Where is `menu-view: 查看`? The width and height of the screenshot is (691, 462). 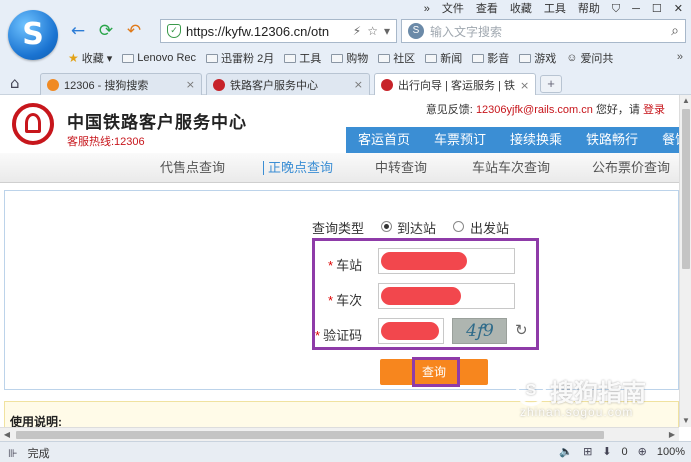
menu-view: 查看 is located at coordinates (487, 9).